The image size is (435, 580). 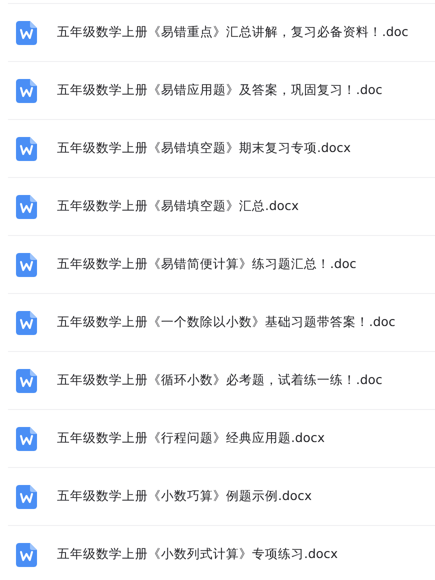 What do you see at coordinates (178, 206) in the screenshot?
I see `file-name: 五年级数学上册《易错填空题》汇总.docx` at bounding box center [178, 206].